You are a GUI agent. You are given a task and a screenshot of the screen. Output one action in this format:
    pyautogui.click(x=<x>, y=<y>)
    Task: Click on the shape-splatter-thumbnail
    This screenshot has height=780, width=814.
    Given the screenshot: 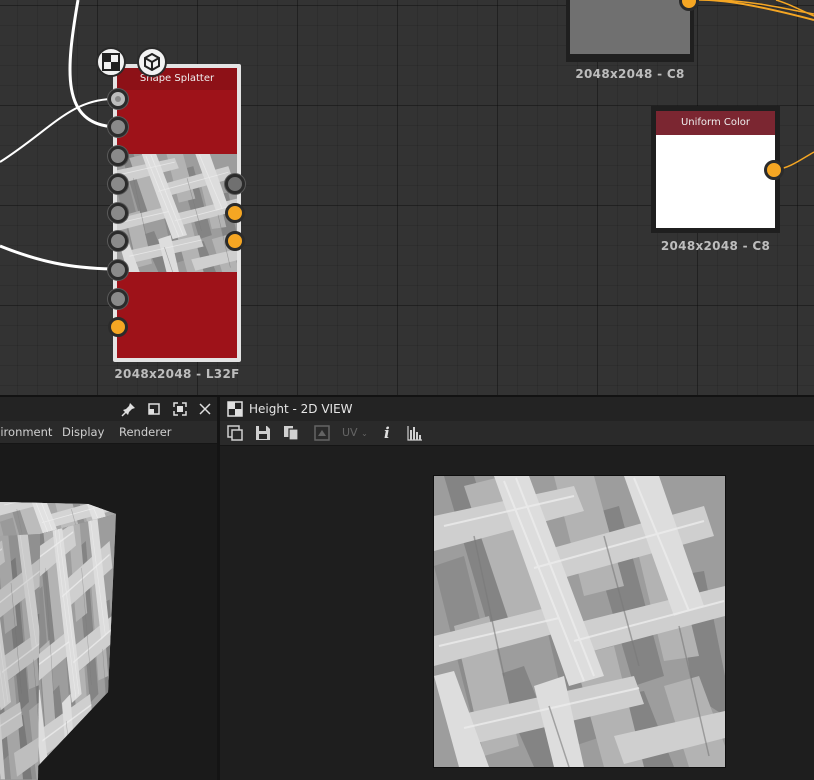 What is the action you would take?
    pyautogui.click(x=177, y=213)
    